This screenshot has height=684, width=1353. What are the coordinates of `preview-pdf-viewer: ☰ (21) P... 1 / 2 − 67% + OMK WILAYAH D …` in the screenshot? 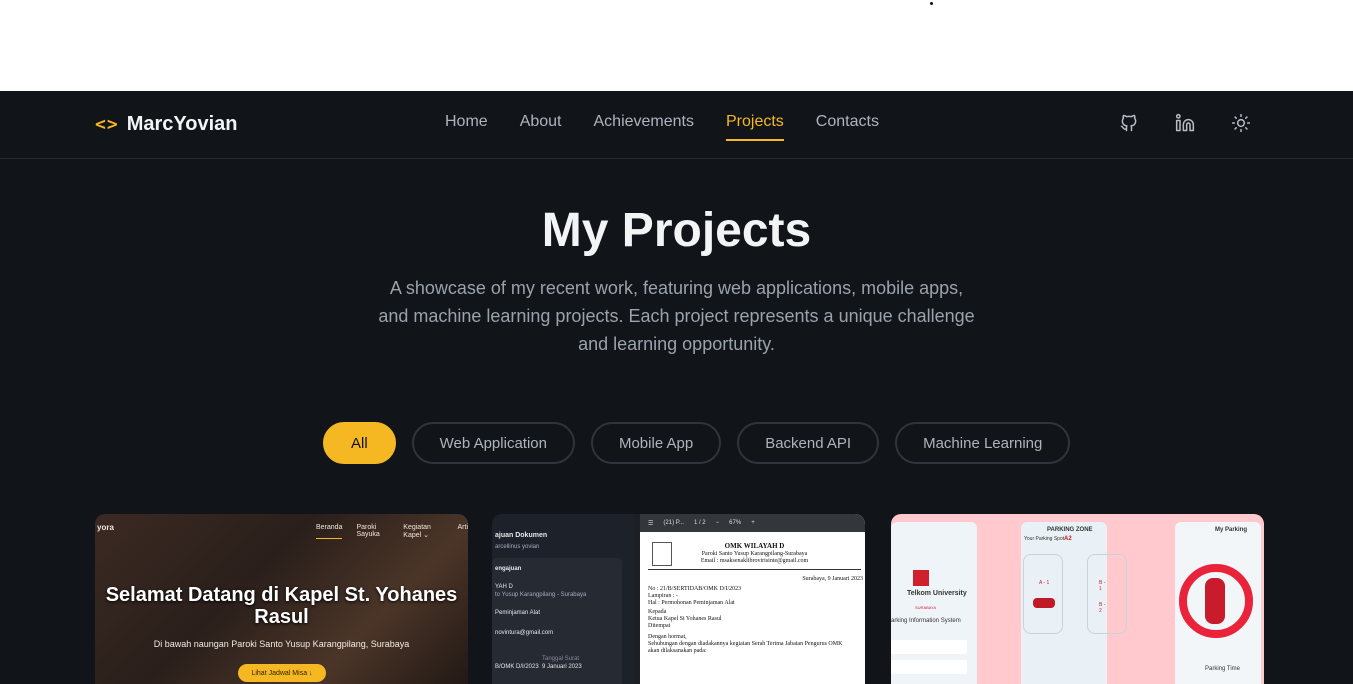 It's located at (752, 599).